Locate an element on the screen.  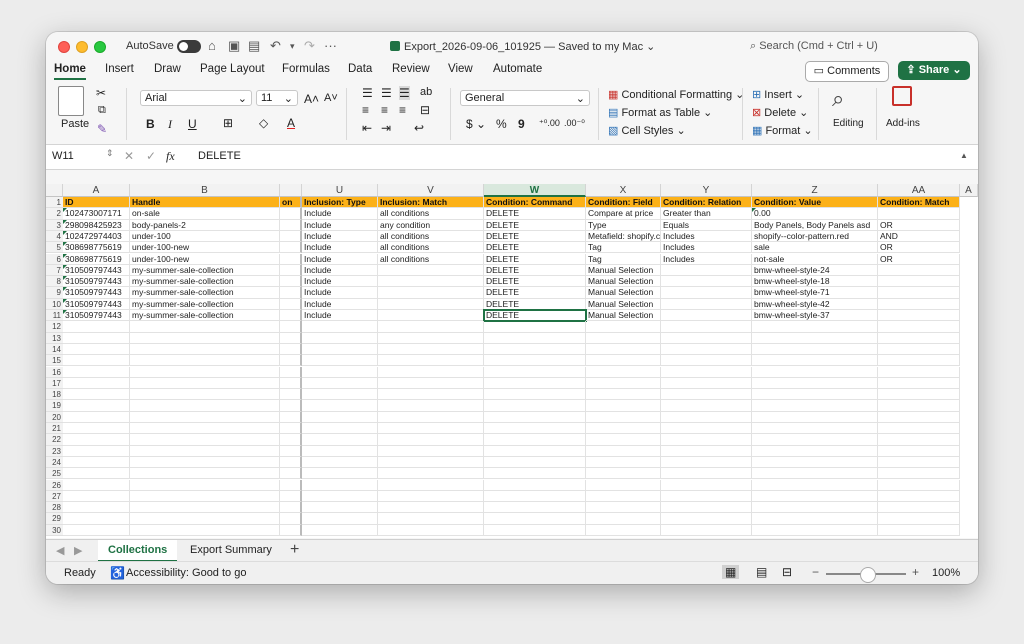
table-cell: 0.00 is located at coordinates (815, 214).